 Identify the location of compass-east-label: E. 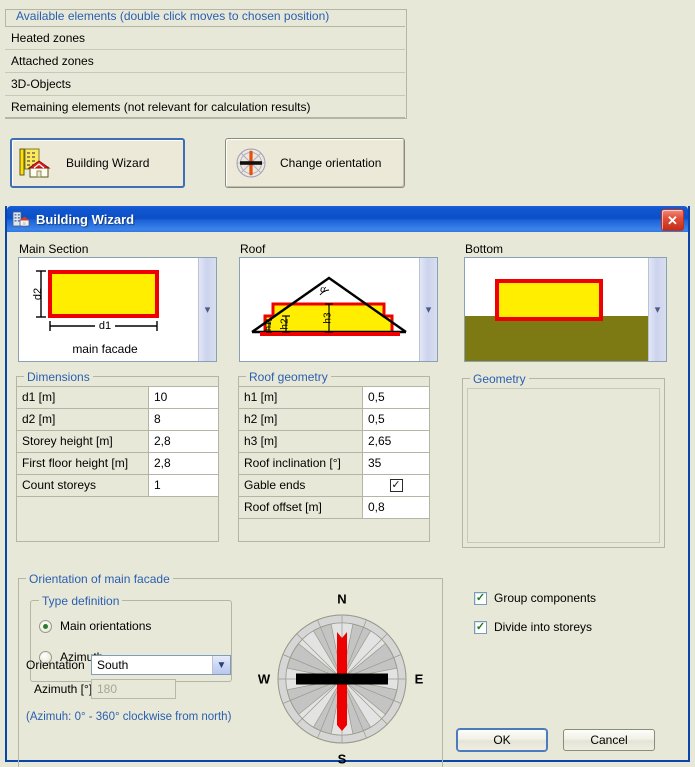
(419, 679).